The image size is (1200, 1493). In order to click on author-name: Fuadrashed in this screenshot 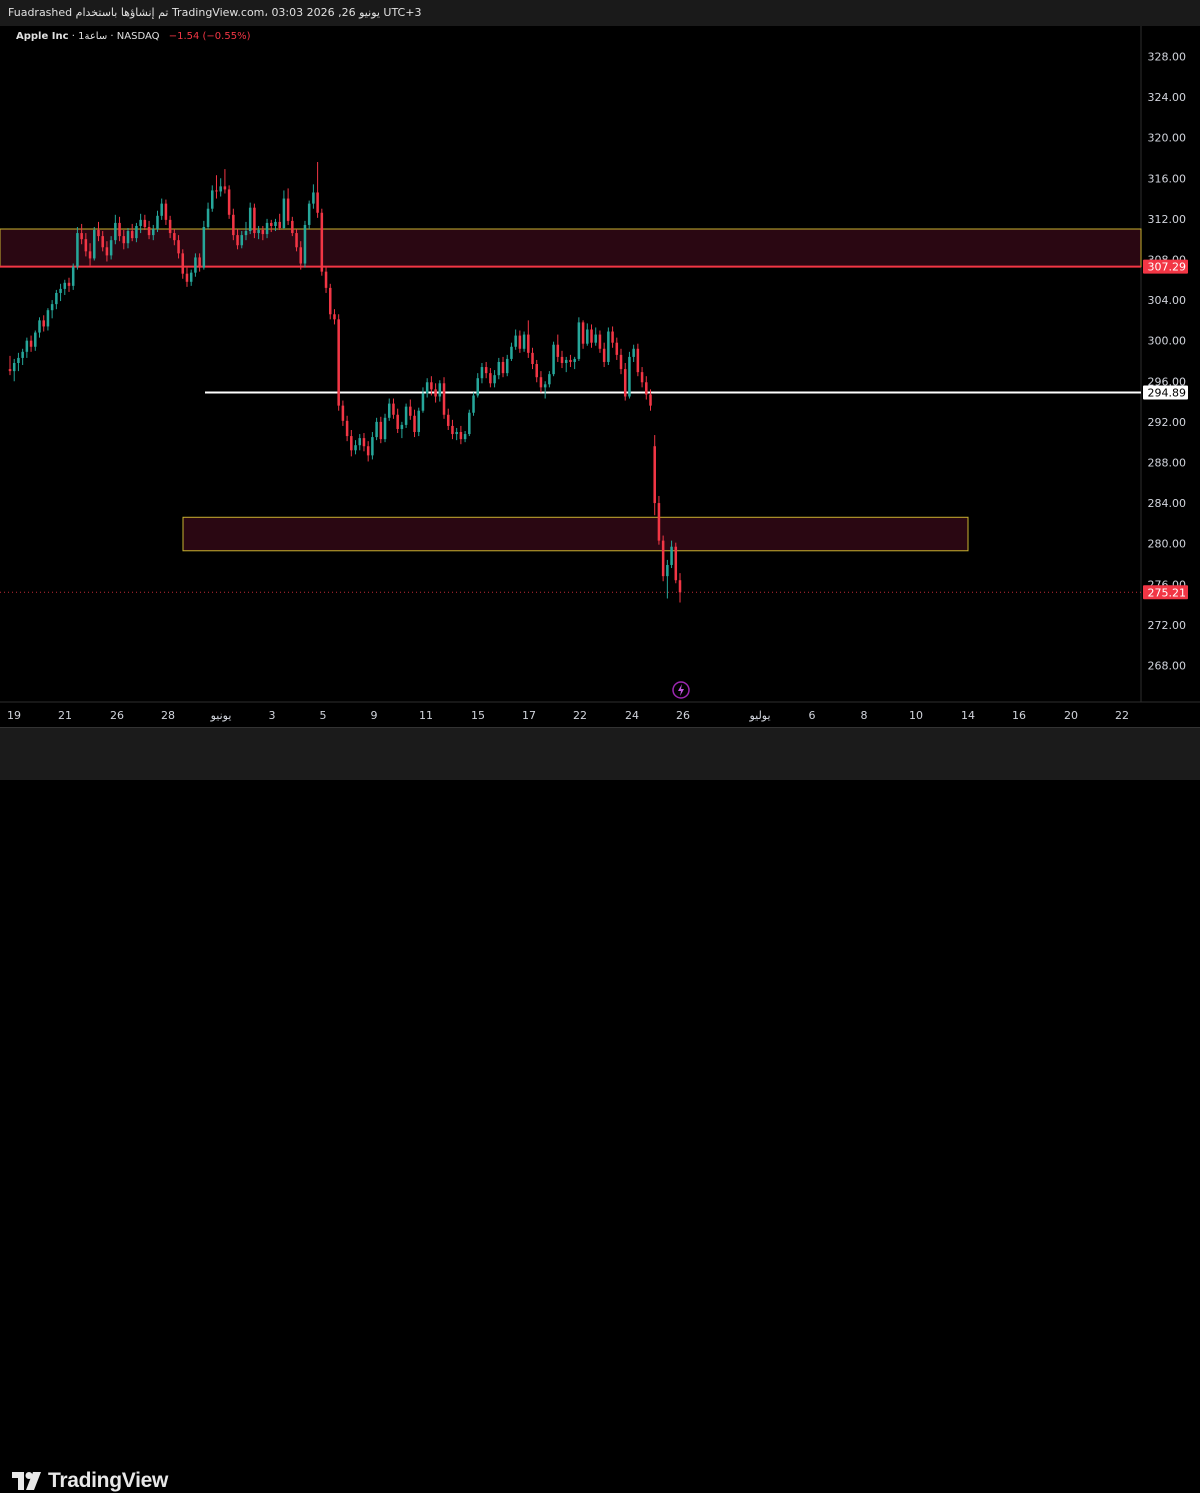, I will do `click(40, 12)`.